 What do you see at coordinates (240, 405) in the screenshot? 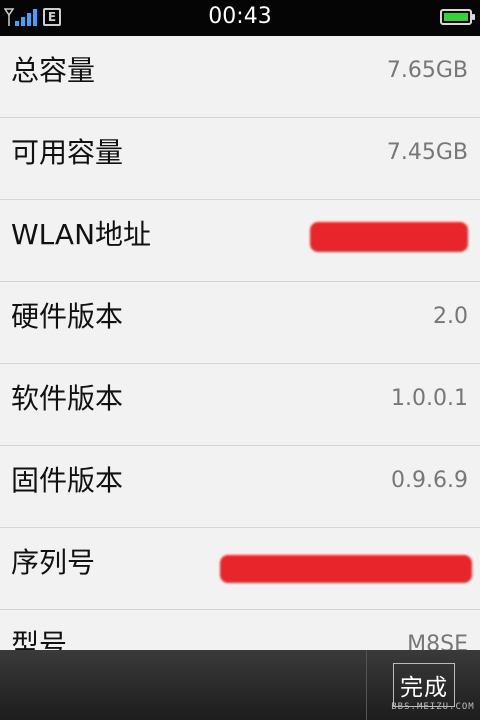
I see `list-item-software-version: 软件版本 1.0.0.1` at bounding box center [240, 405].